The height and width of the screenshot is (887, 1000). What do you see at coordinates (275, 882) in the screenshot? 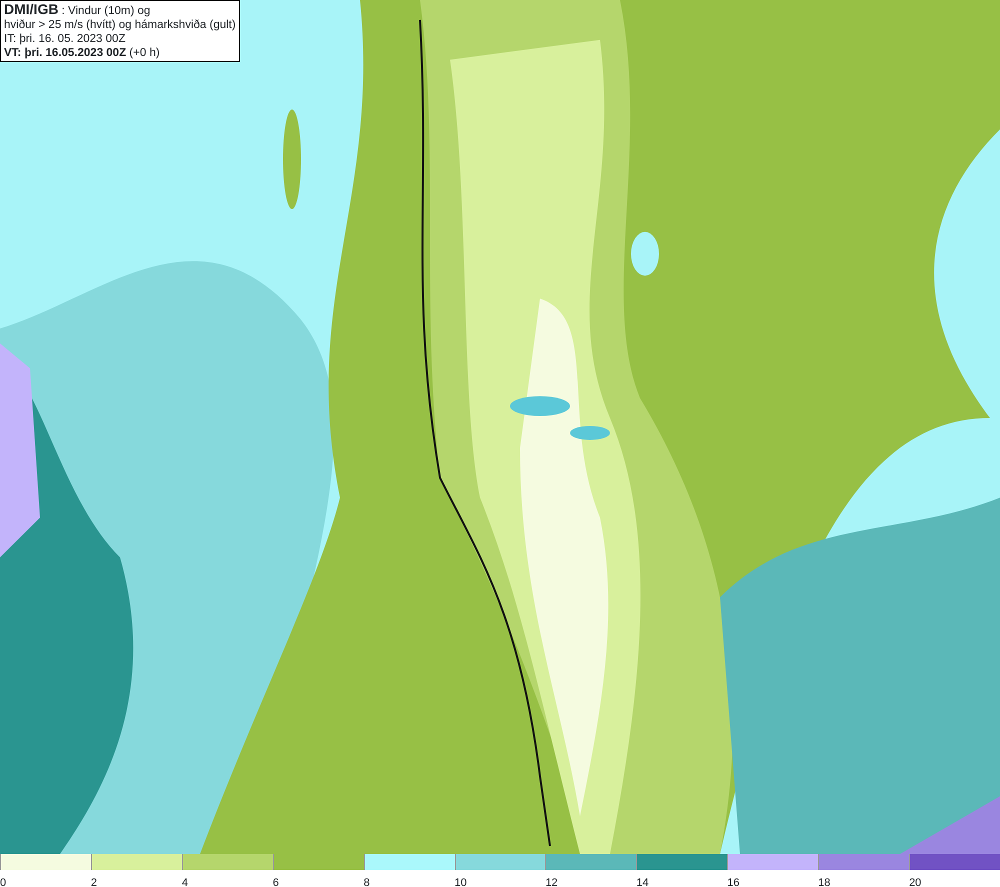
I see `legend-label: 6` at bounding box center [275, 882].